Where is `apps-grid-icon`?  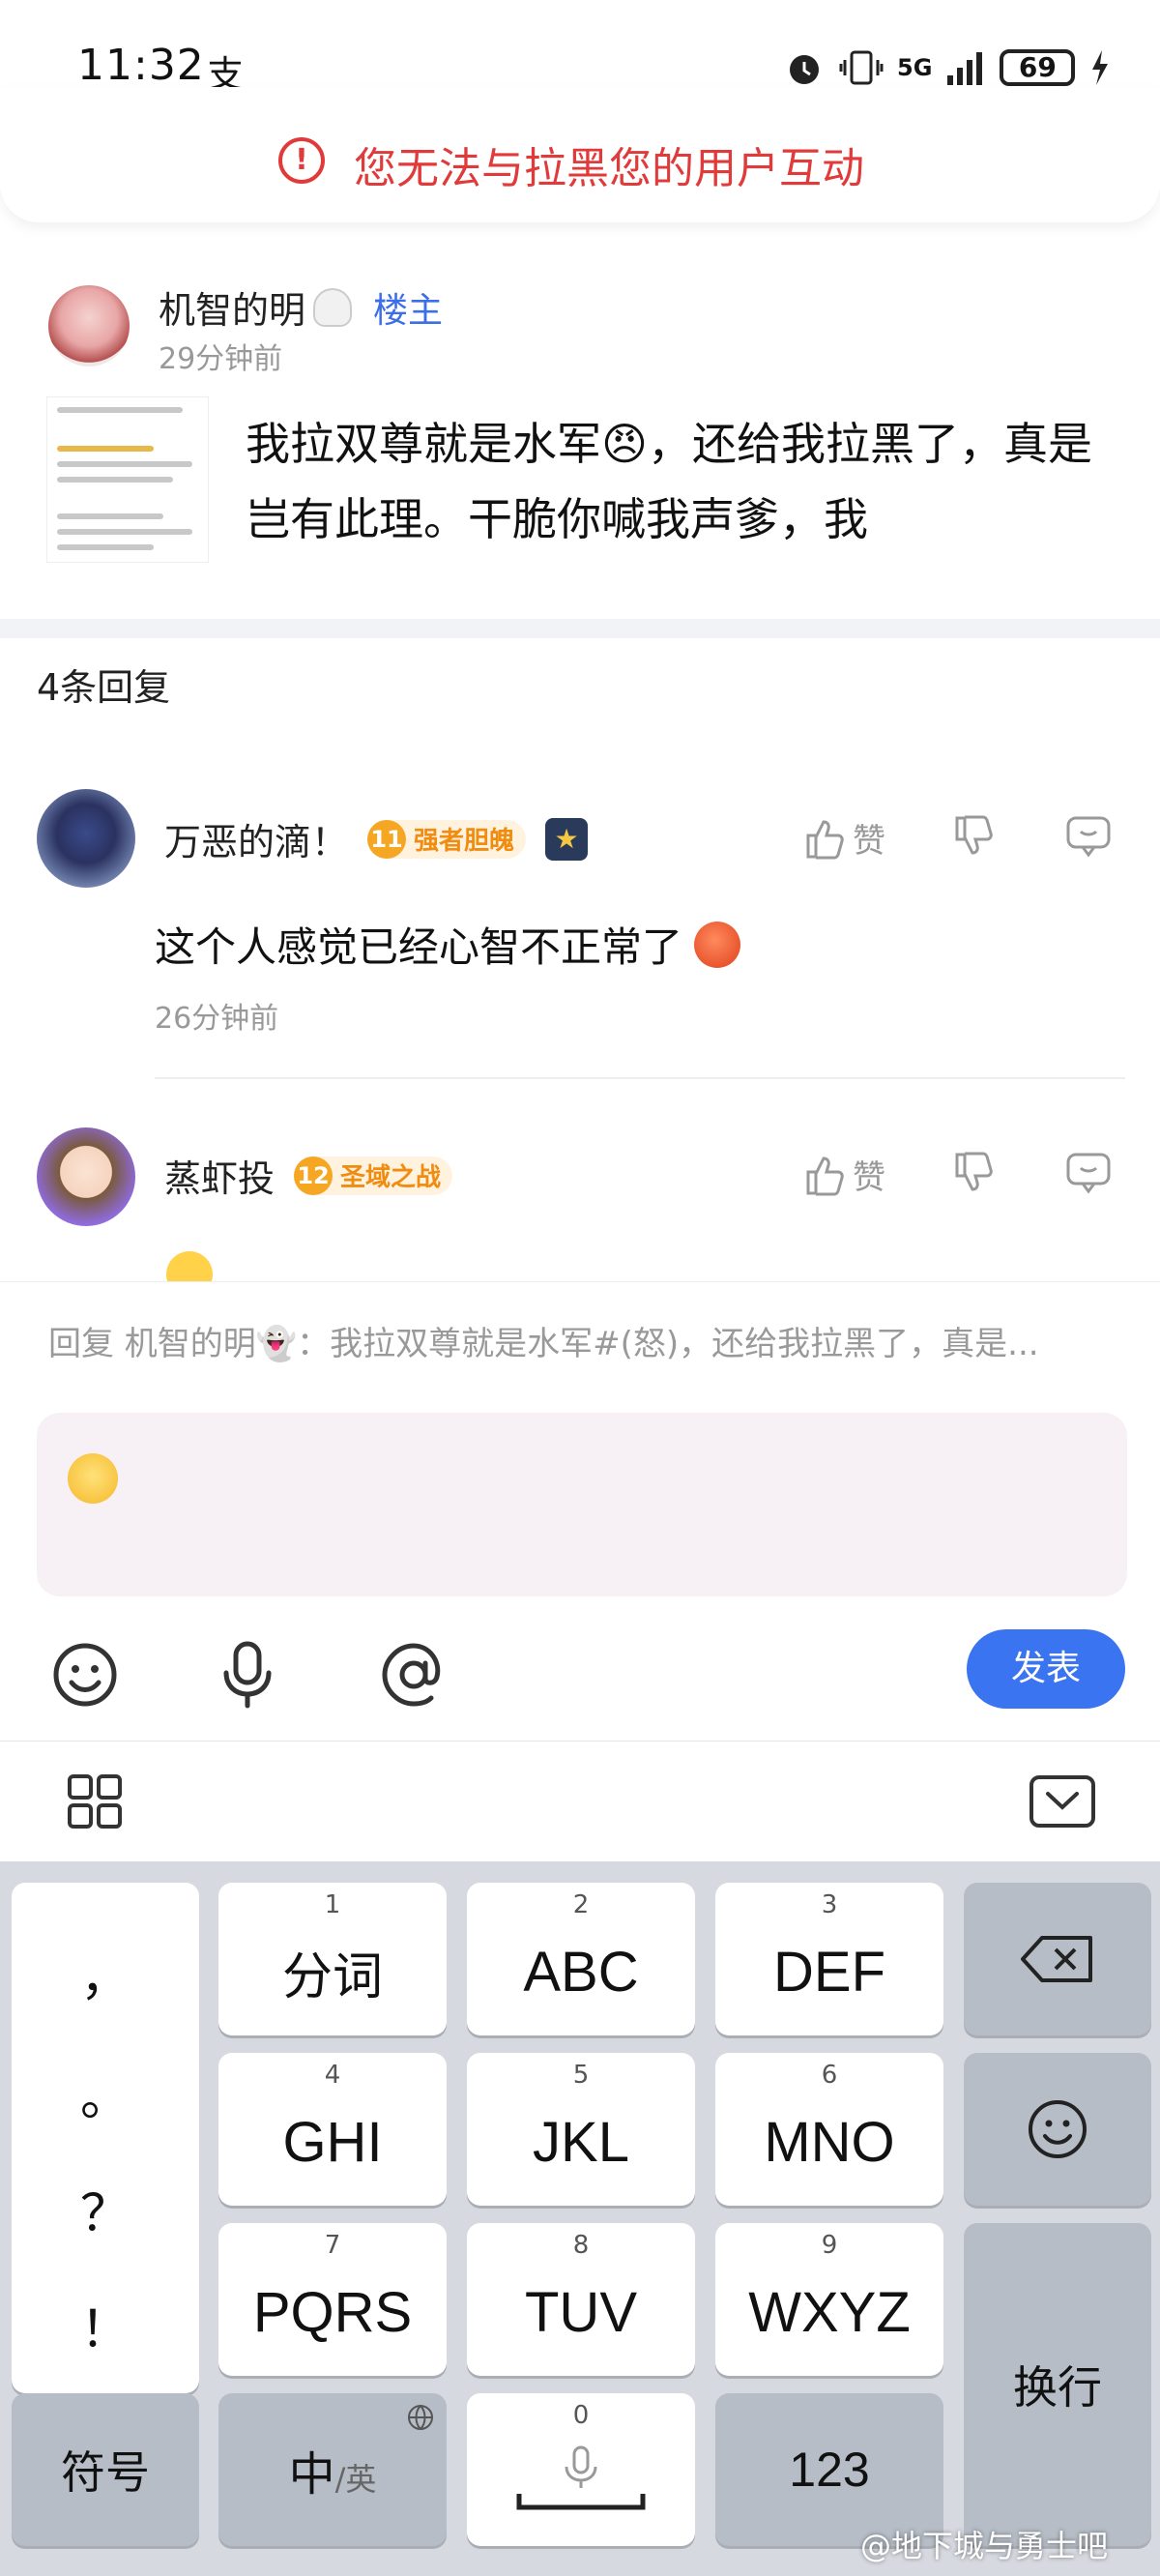 apps-grid-icon is located at coordinates (95, 1801).